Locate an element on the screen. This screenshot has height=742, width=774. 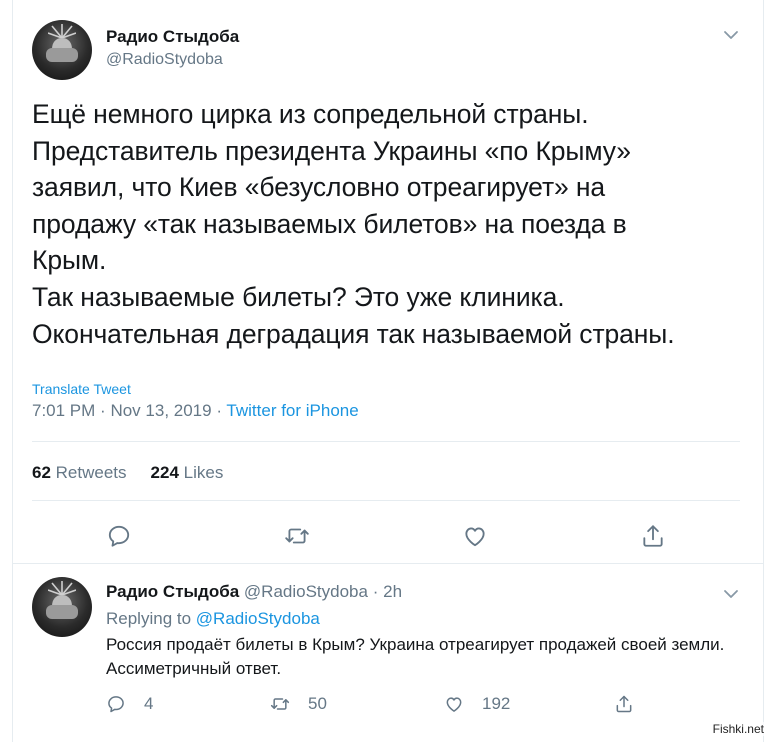
replying-to-handle: @RadioStydoba is located at coordinates (258, 618).